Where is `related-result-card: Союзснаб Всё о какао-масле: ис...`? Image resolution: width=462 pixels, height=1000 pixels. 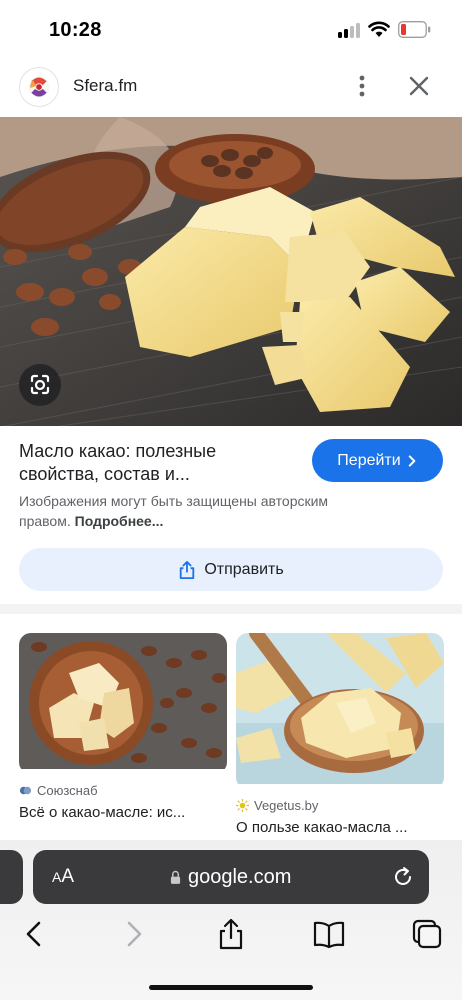 related-result-card: Союзснаб Всё о какао-масле: ис... is located at coordinates (123, 727).